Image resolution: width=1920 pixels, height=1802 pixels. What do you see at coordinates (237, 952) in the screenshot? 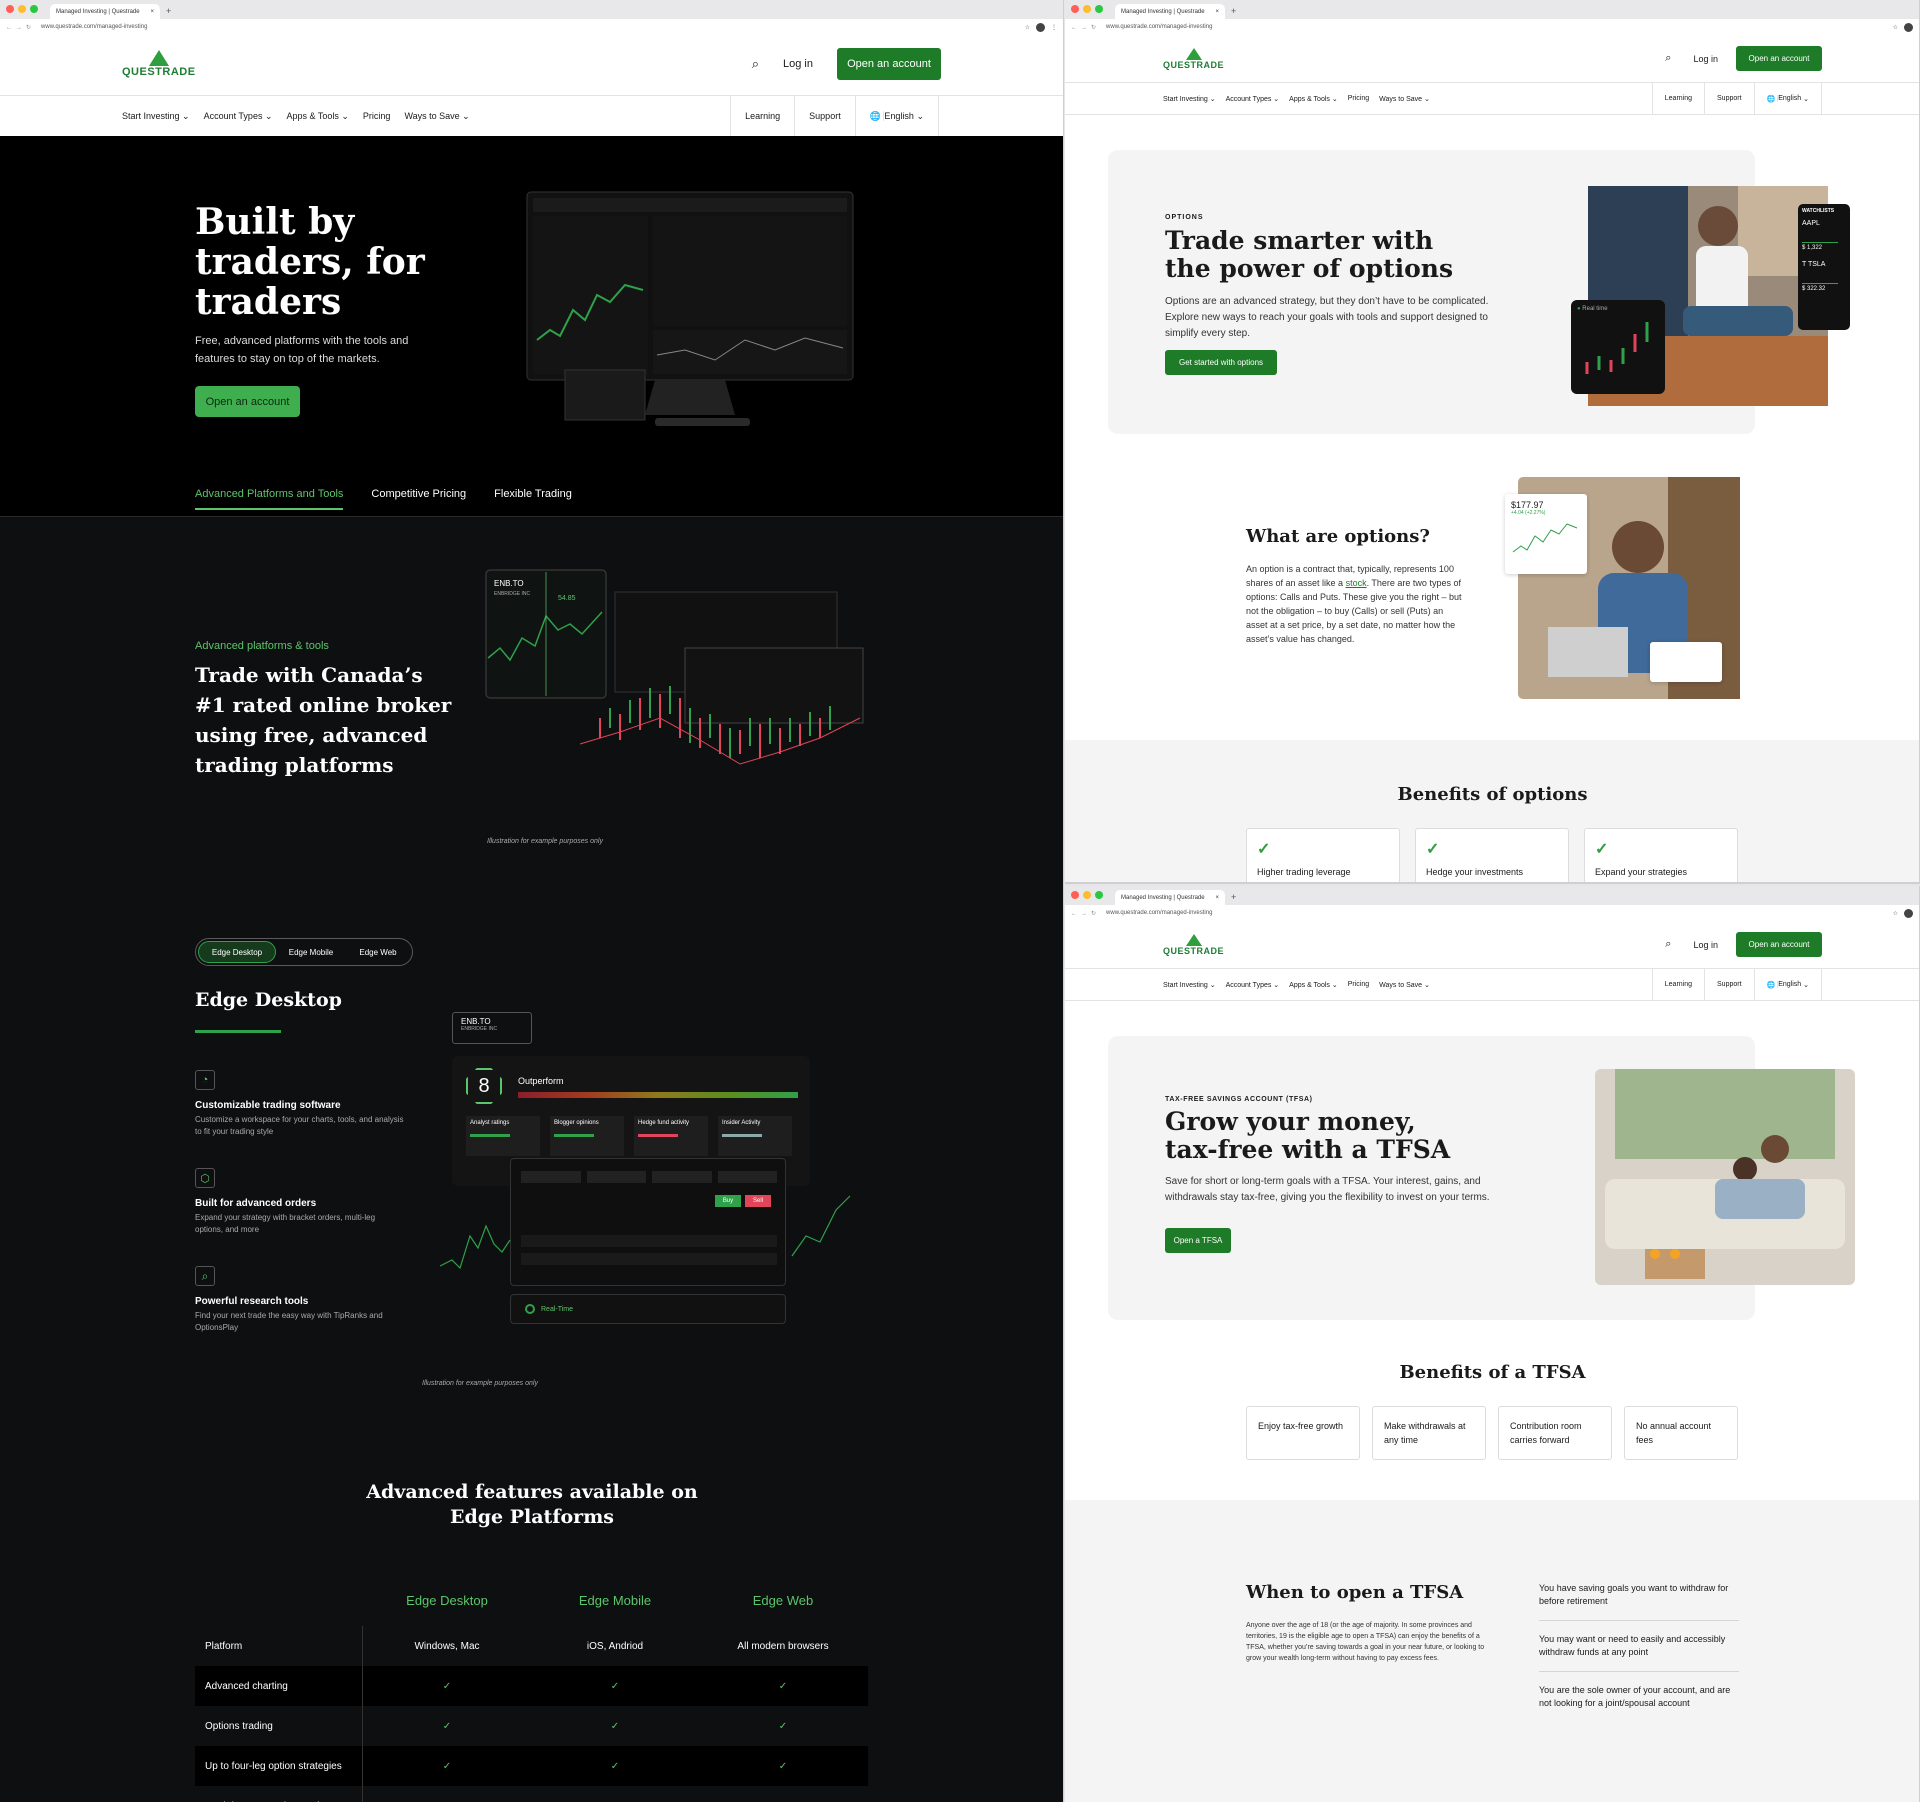
I see `toggle-edge-desktop: Edge Desktop` at bounding box center [237, 952].